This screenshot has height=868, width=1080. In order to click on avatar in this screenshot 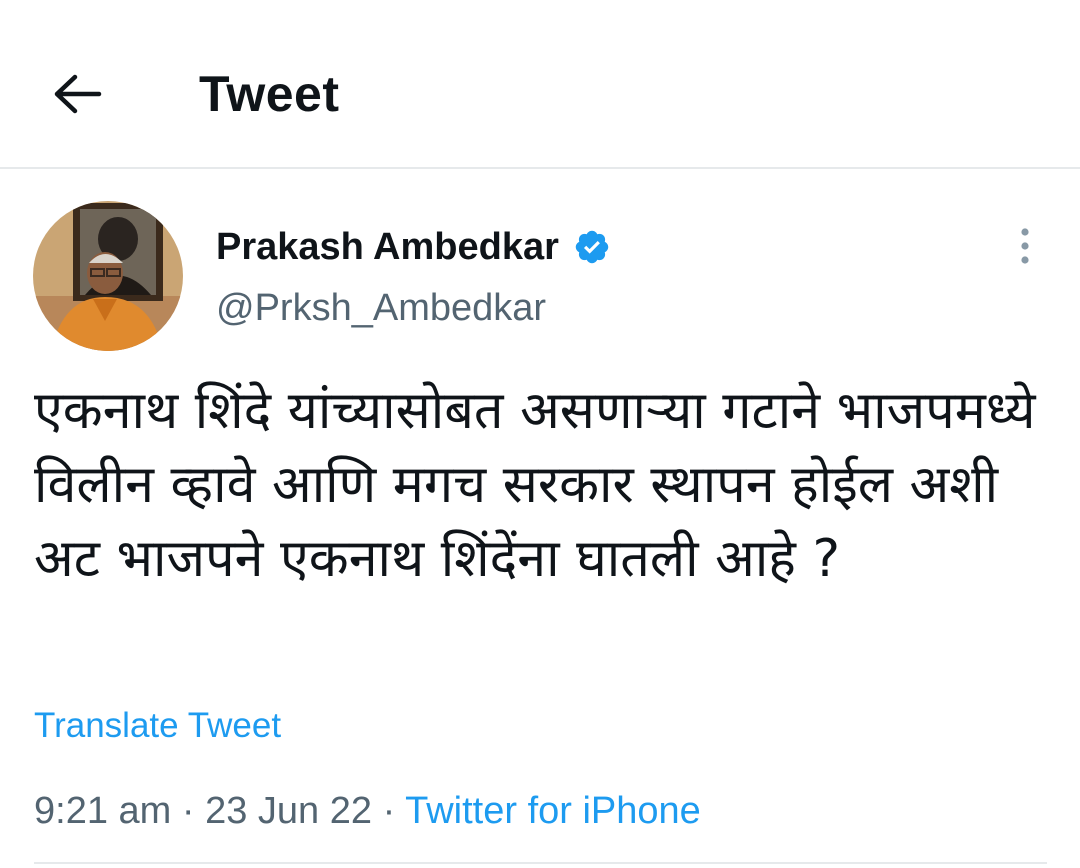, I will do `click(108, 276)`.